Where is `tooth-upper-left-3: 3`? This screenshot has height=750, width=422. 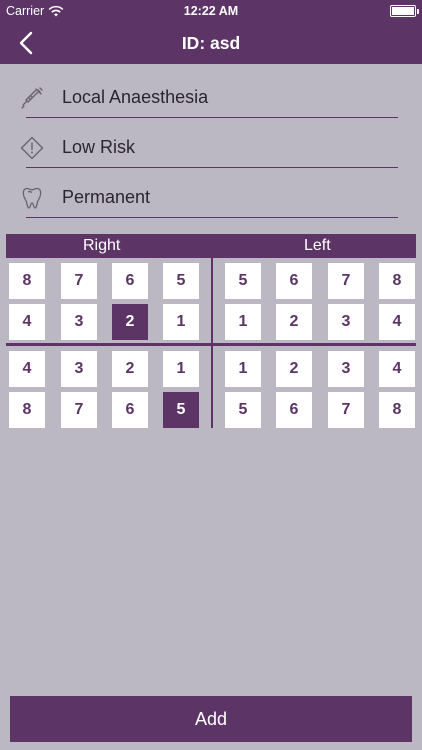
tooth-upper-left-3: 3 is located at coordinates (346, 322).